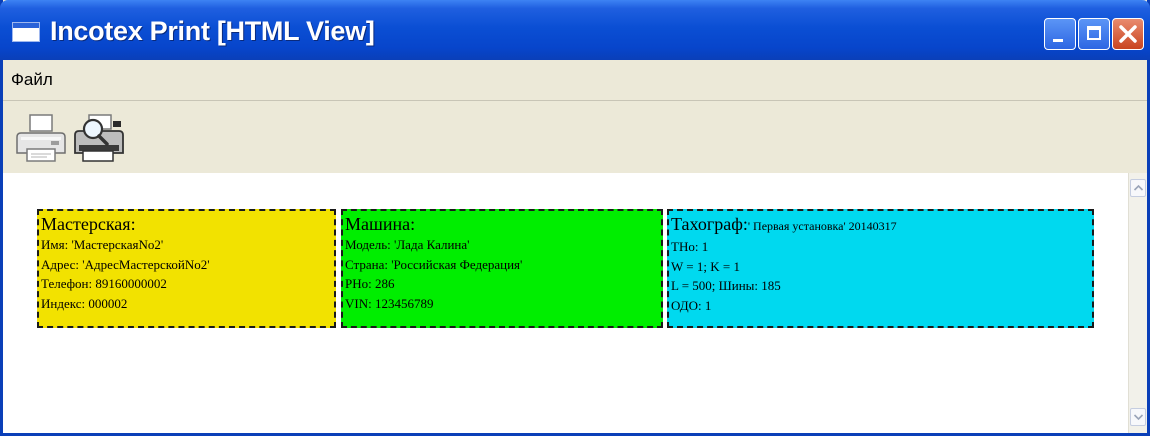 Image resolution: width=1150 pixels, height=436 pixels. I want to click on car-header: Машина:, so click(380, 224).